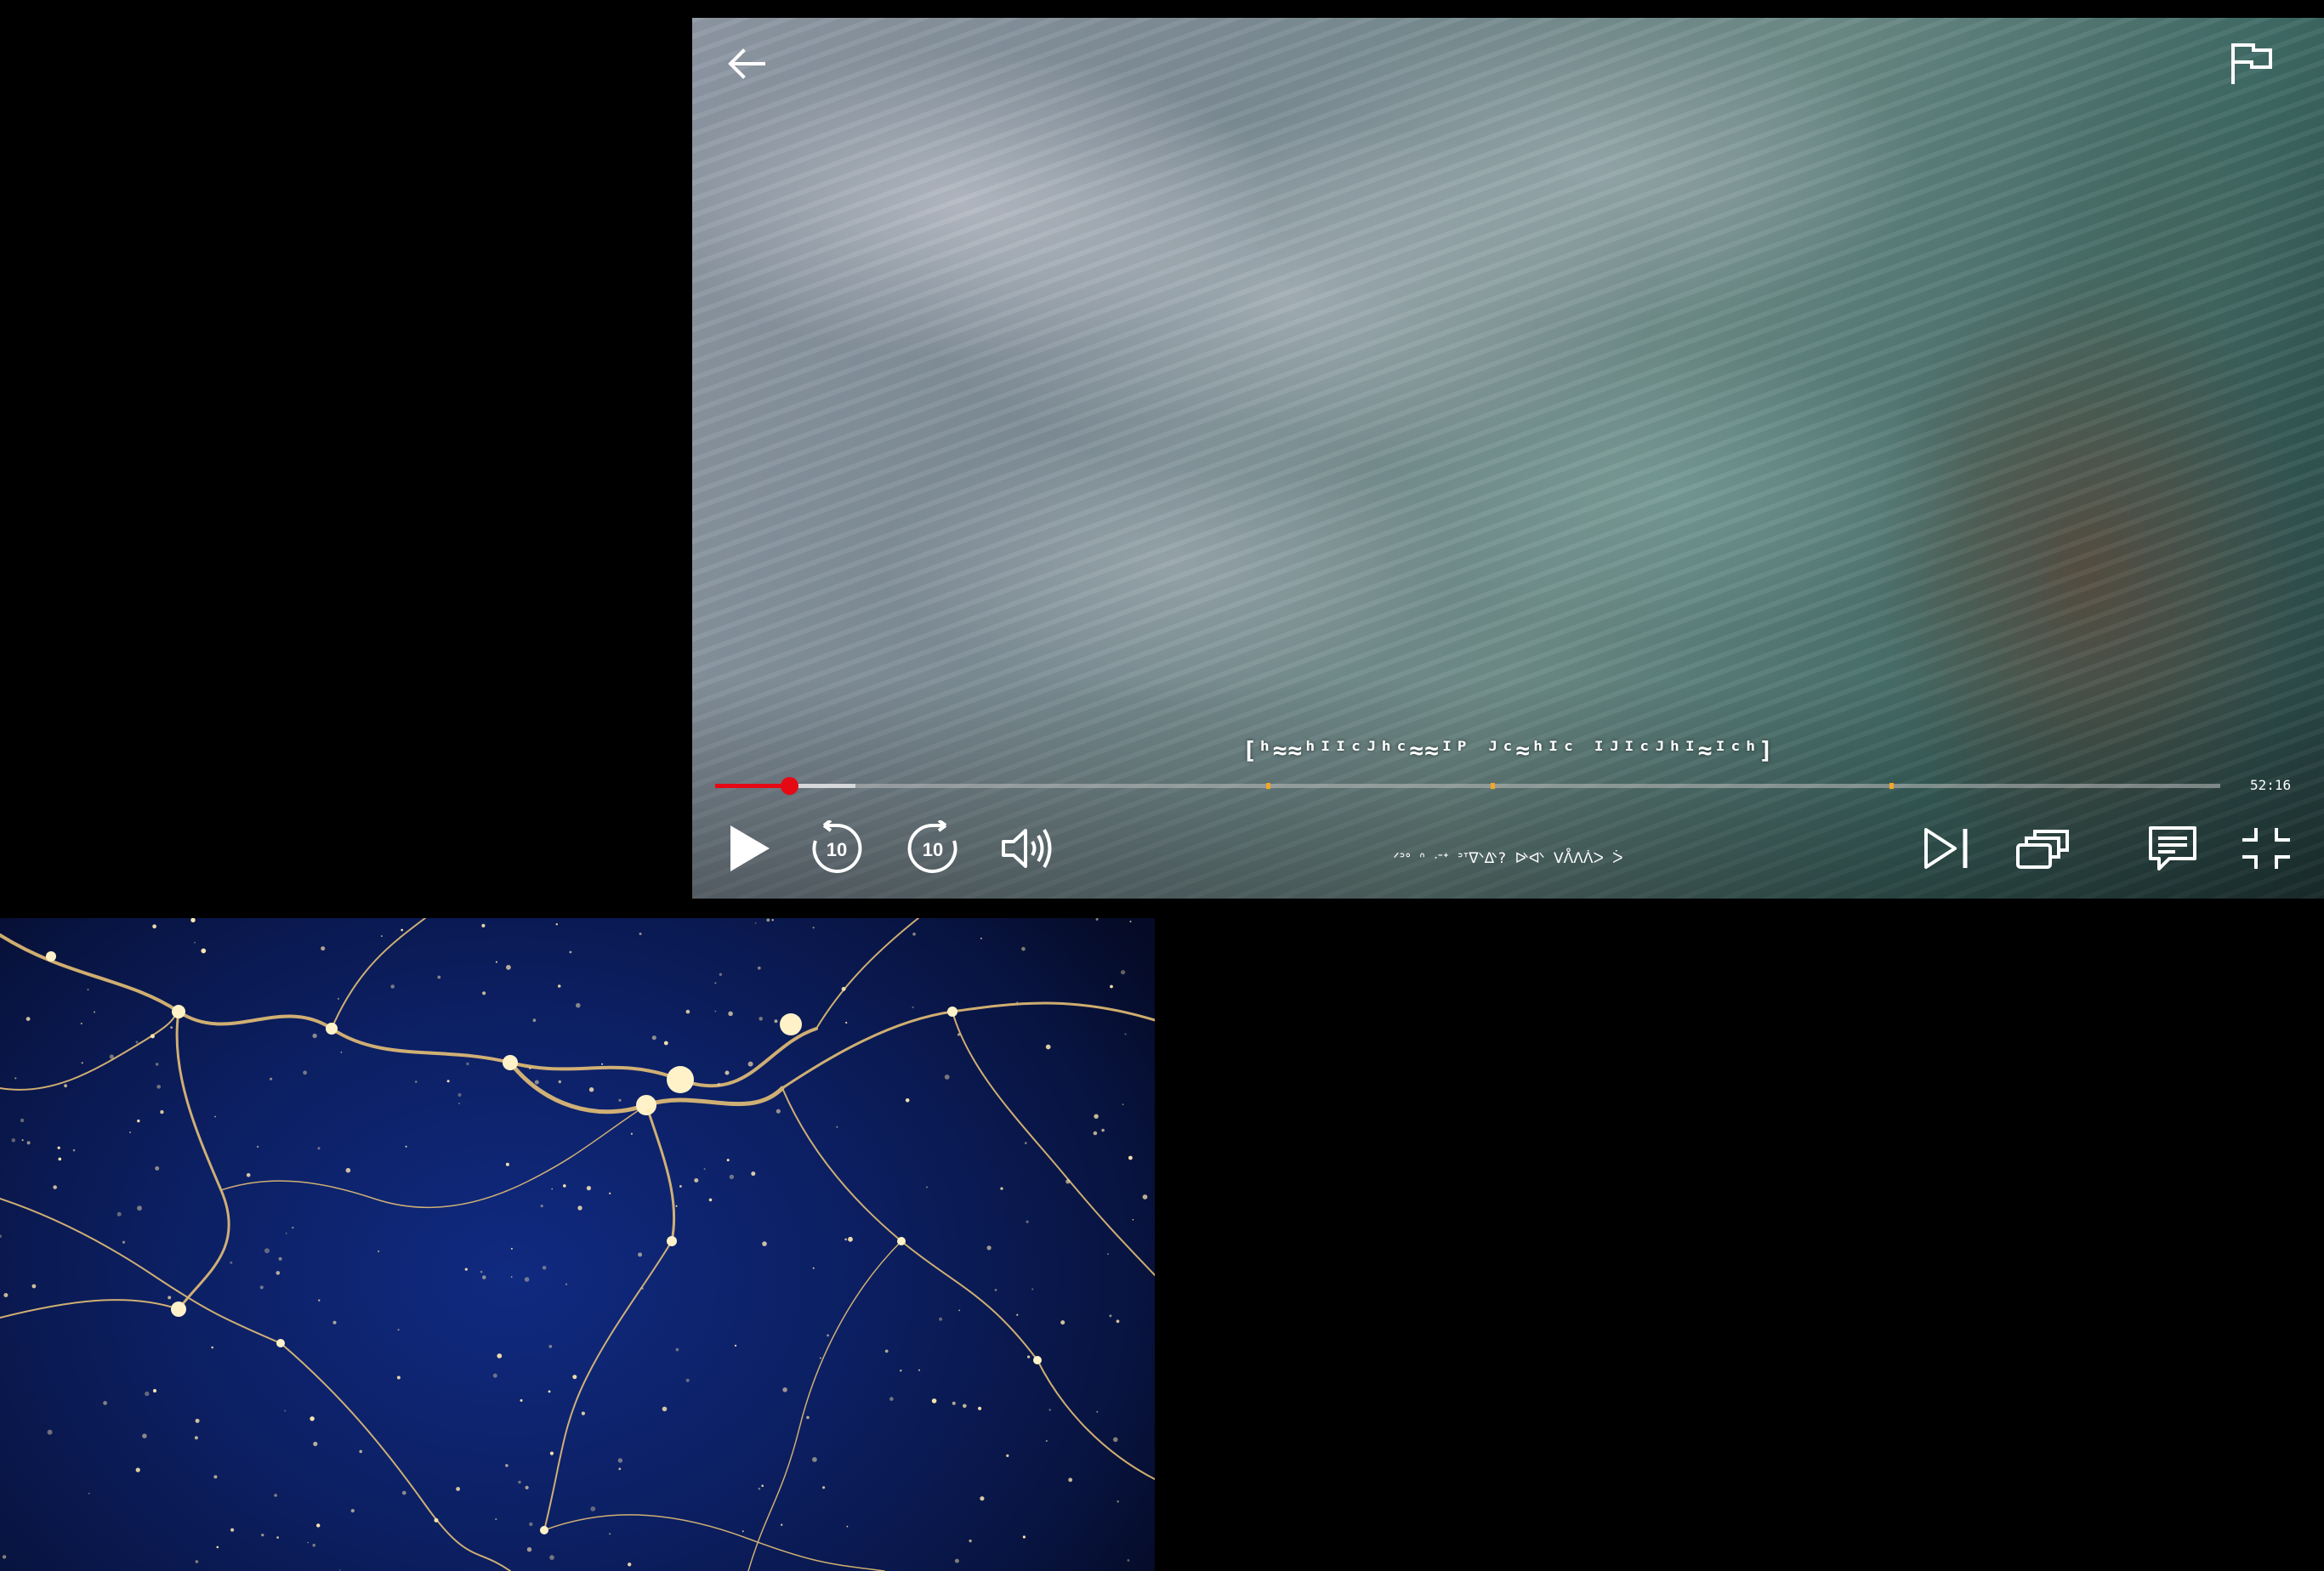 The height and width of the screenshot is (1571, 2324). I want to click on progress-scrubber, so click(789, 786).